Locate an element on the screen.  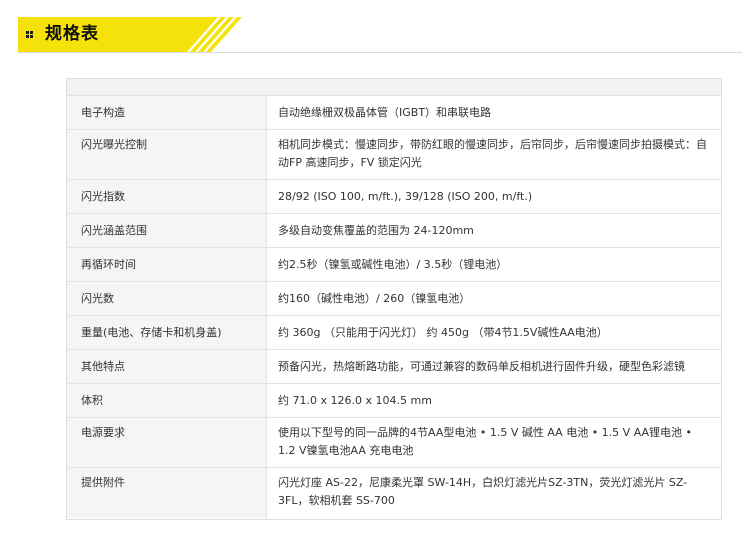
spec-value: 预备闪光，热熔断路功能，可通过兼容的数码单反相机进行固件升级，硬型色彩滤镜 is located at coordinates (481, 366).